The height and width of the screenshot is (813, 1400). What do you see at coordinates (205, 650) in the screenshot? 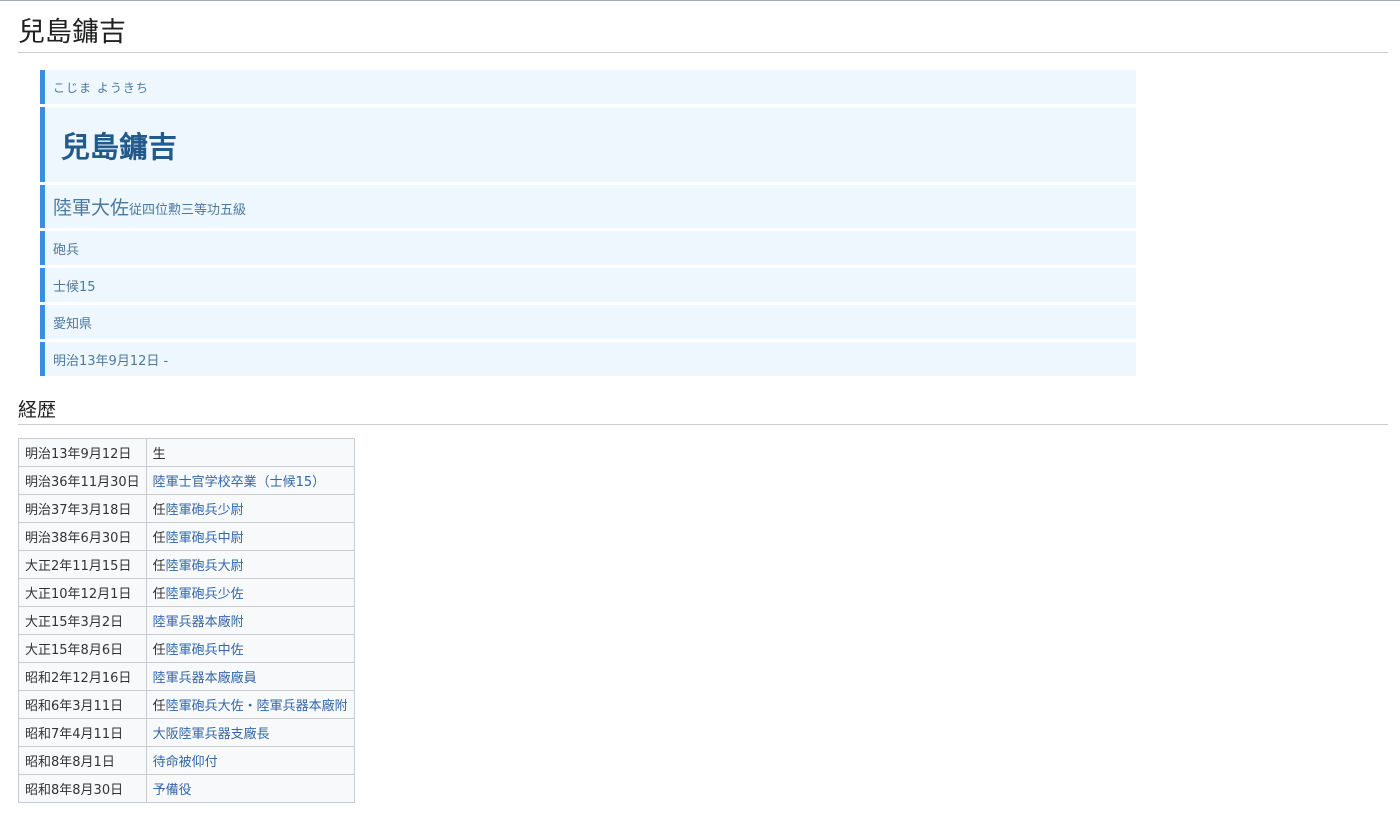
I see `career-event-link: 陸軍砲兵中佐` at bounding box center [205, 650].